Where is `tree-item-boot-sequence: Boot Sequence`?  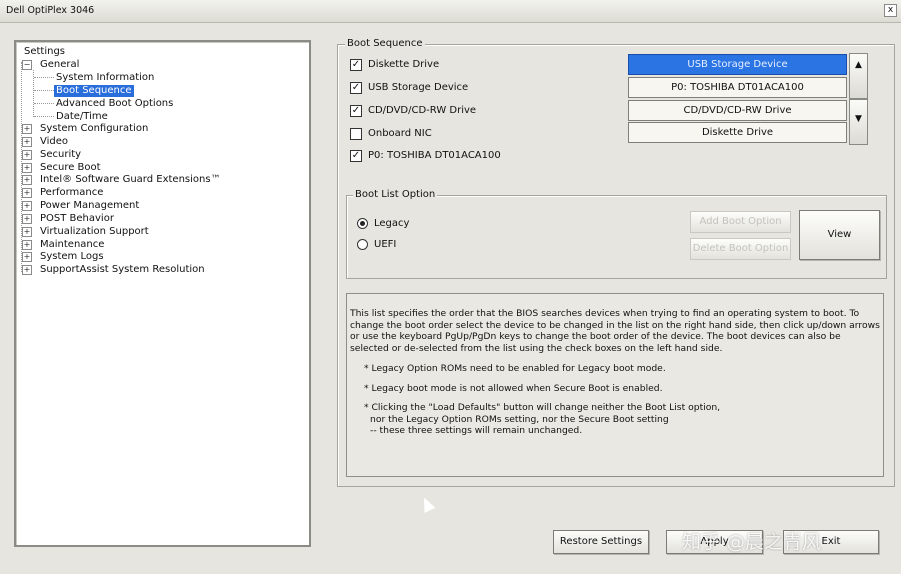
tree-item-boot-sequence: Boot Sequence is located at coordinates (94, 91).